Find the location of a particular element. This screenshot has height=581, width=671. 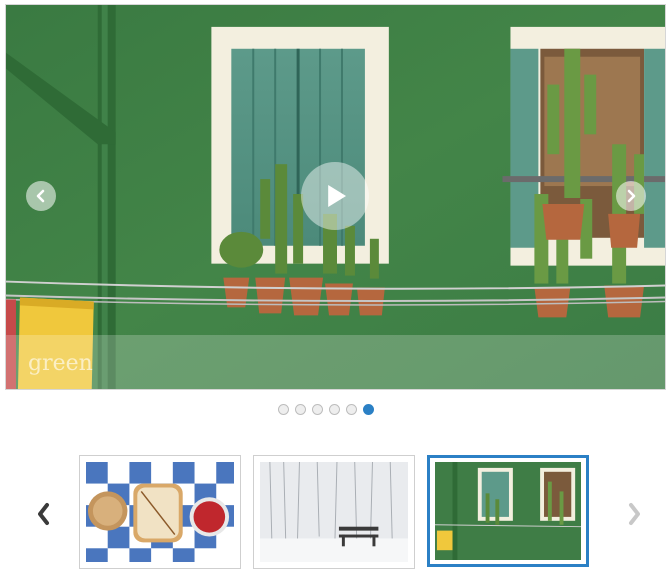

play-icon is located at coordinates (337, 196).